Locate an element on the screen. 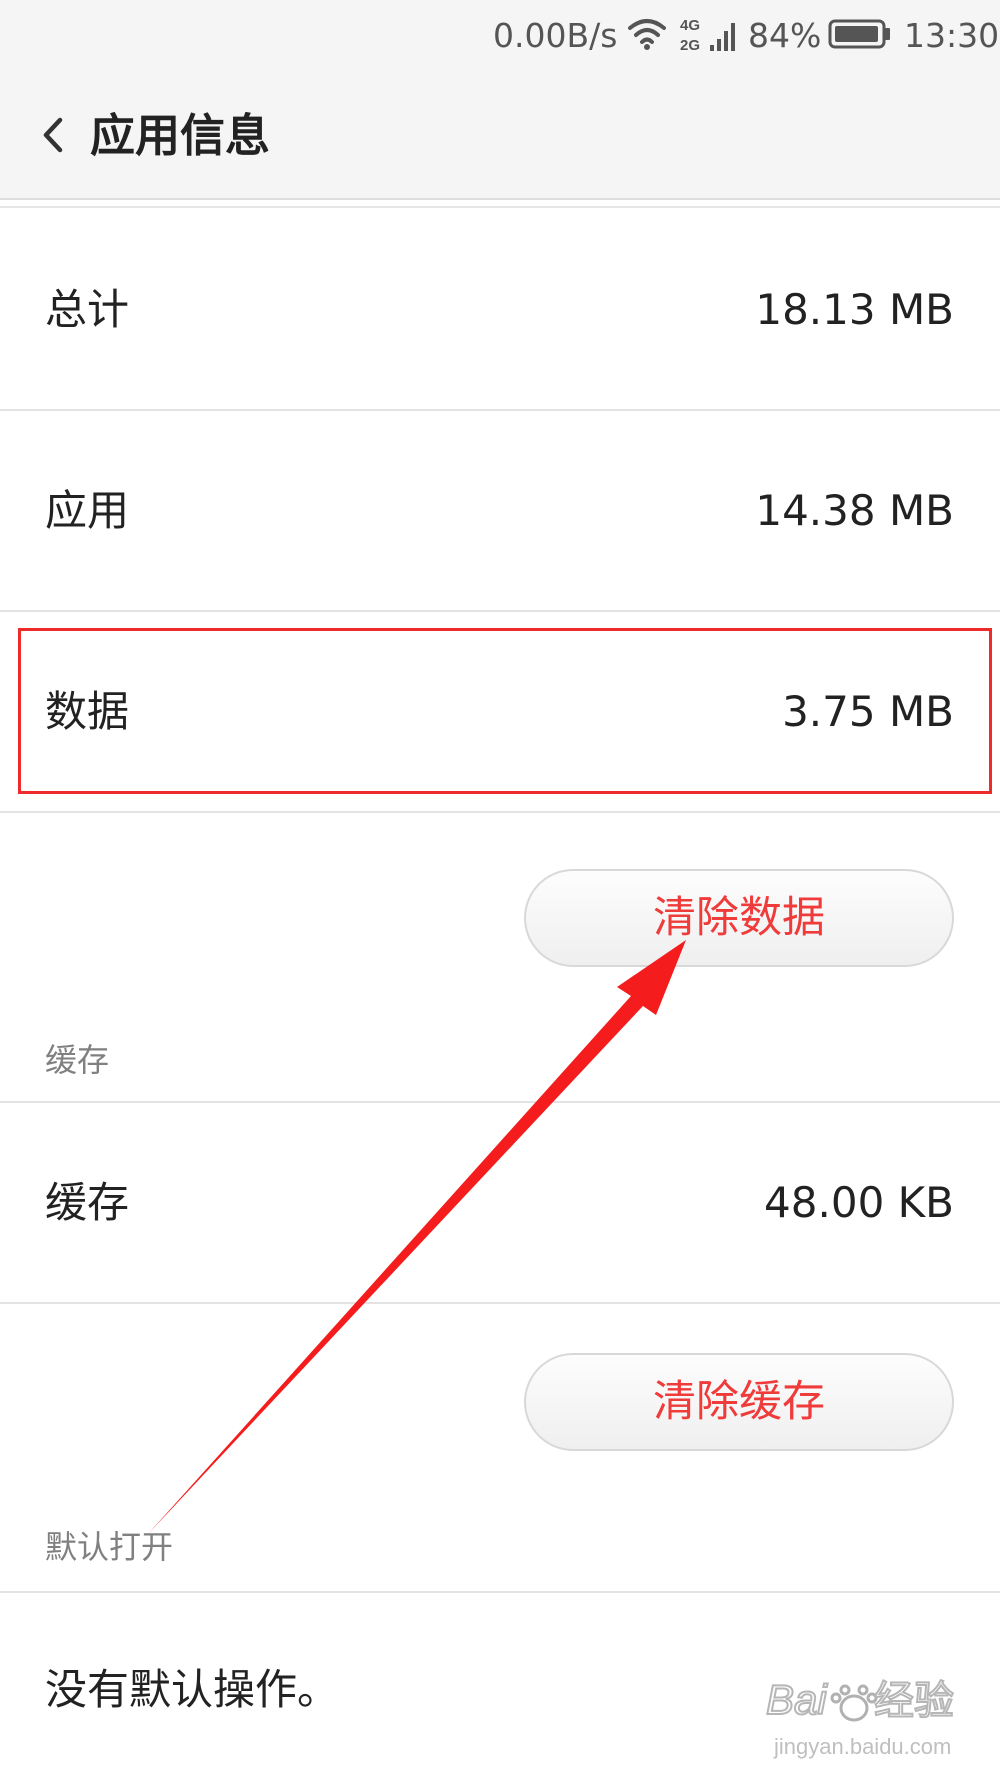 The image size is (1000, 1778). battery-percent: 84% is located at coordinates (785, 35).